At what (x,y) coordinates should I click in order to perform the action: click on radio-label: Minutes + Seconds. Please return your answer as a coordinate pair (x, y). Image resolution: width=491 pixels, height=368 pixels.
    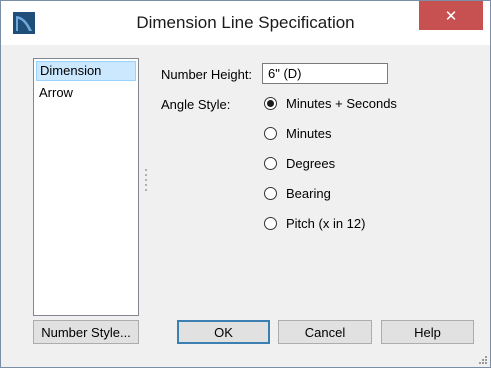
    Looking at the image, I should click on (341, 103).